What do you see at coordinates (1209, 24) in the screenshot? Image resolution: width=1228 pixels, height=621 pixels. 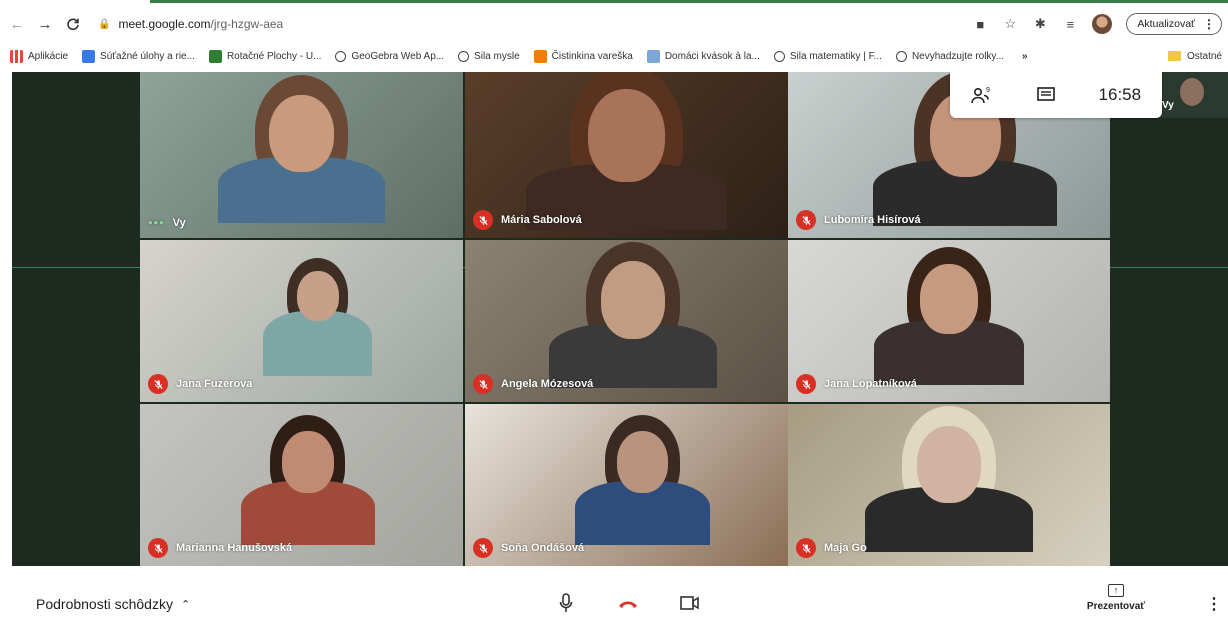 I see `menu-kebab-icon: ⋮` at bounding box center [1209, 24].